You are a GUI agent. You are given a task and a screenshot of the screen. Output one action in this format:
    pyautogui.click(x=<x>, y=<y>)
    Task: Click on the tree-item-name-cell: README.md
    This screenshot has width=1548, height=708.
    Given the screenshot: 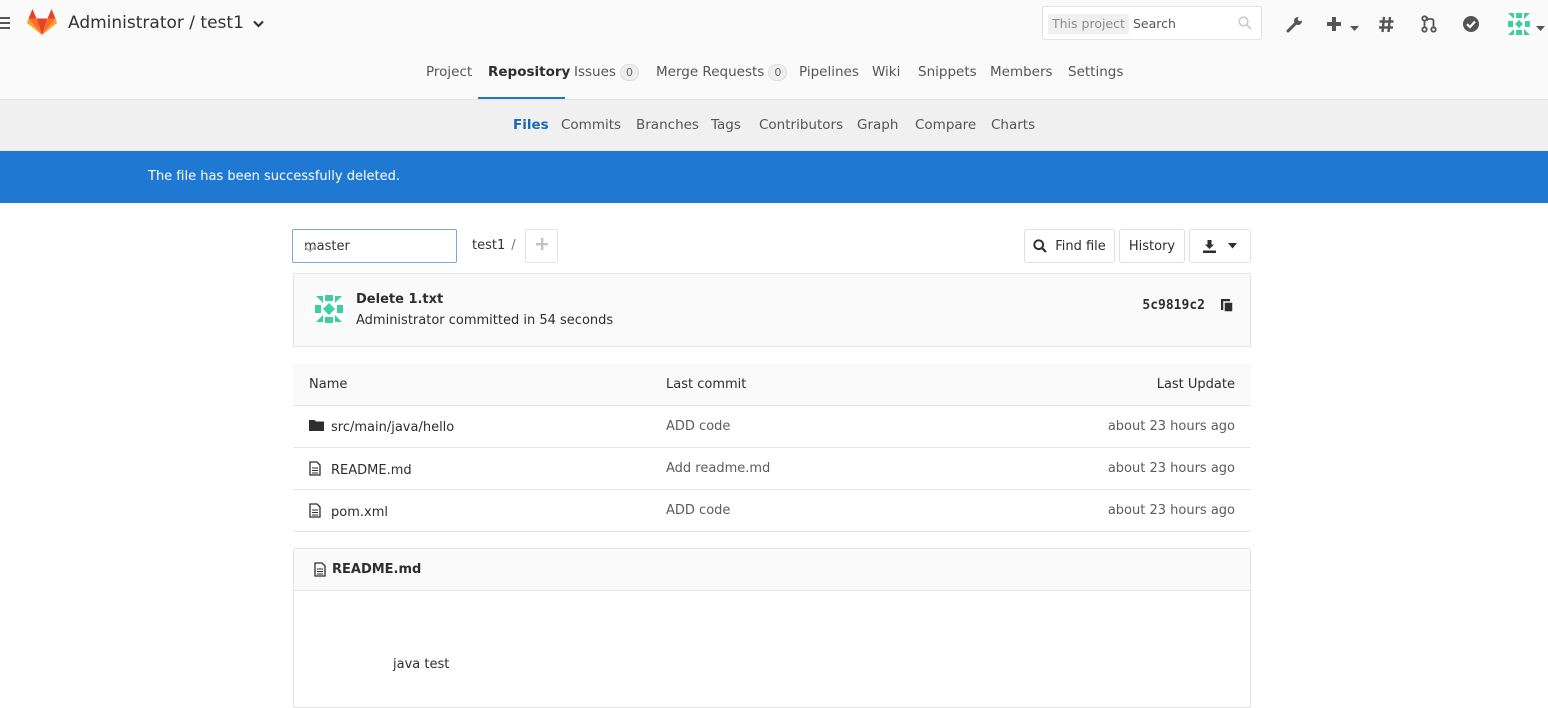 What is the action you would take?
    pyautogui.click(x=360, y=470)
    